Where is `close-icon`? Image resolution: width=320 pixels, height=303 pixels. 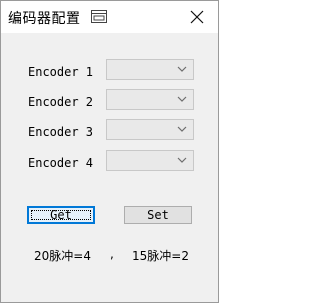
close-icon is located at coordinates (197, 17).